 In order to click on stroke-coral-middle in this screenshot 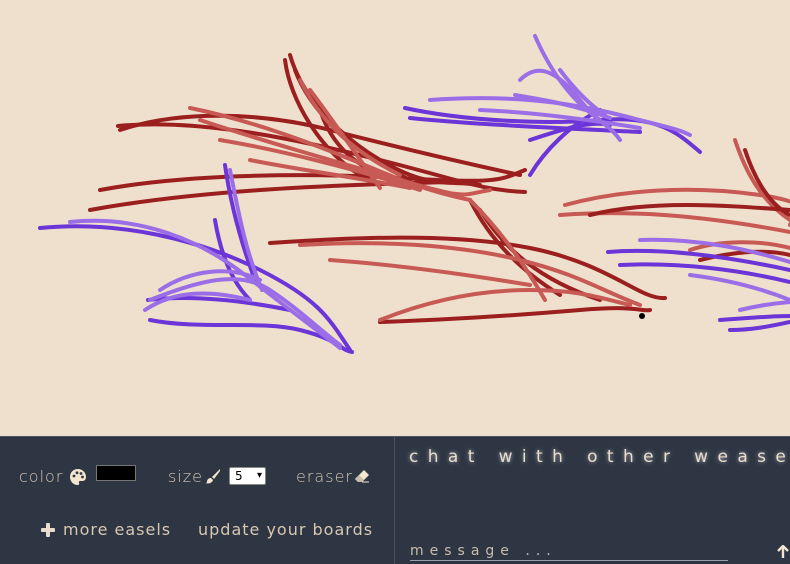, I will do `click(470, 260)`.